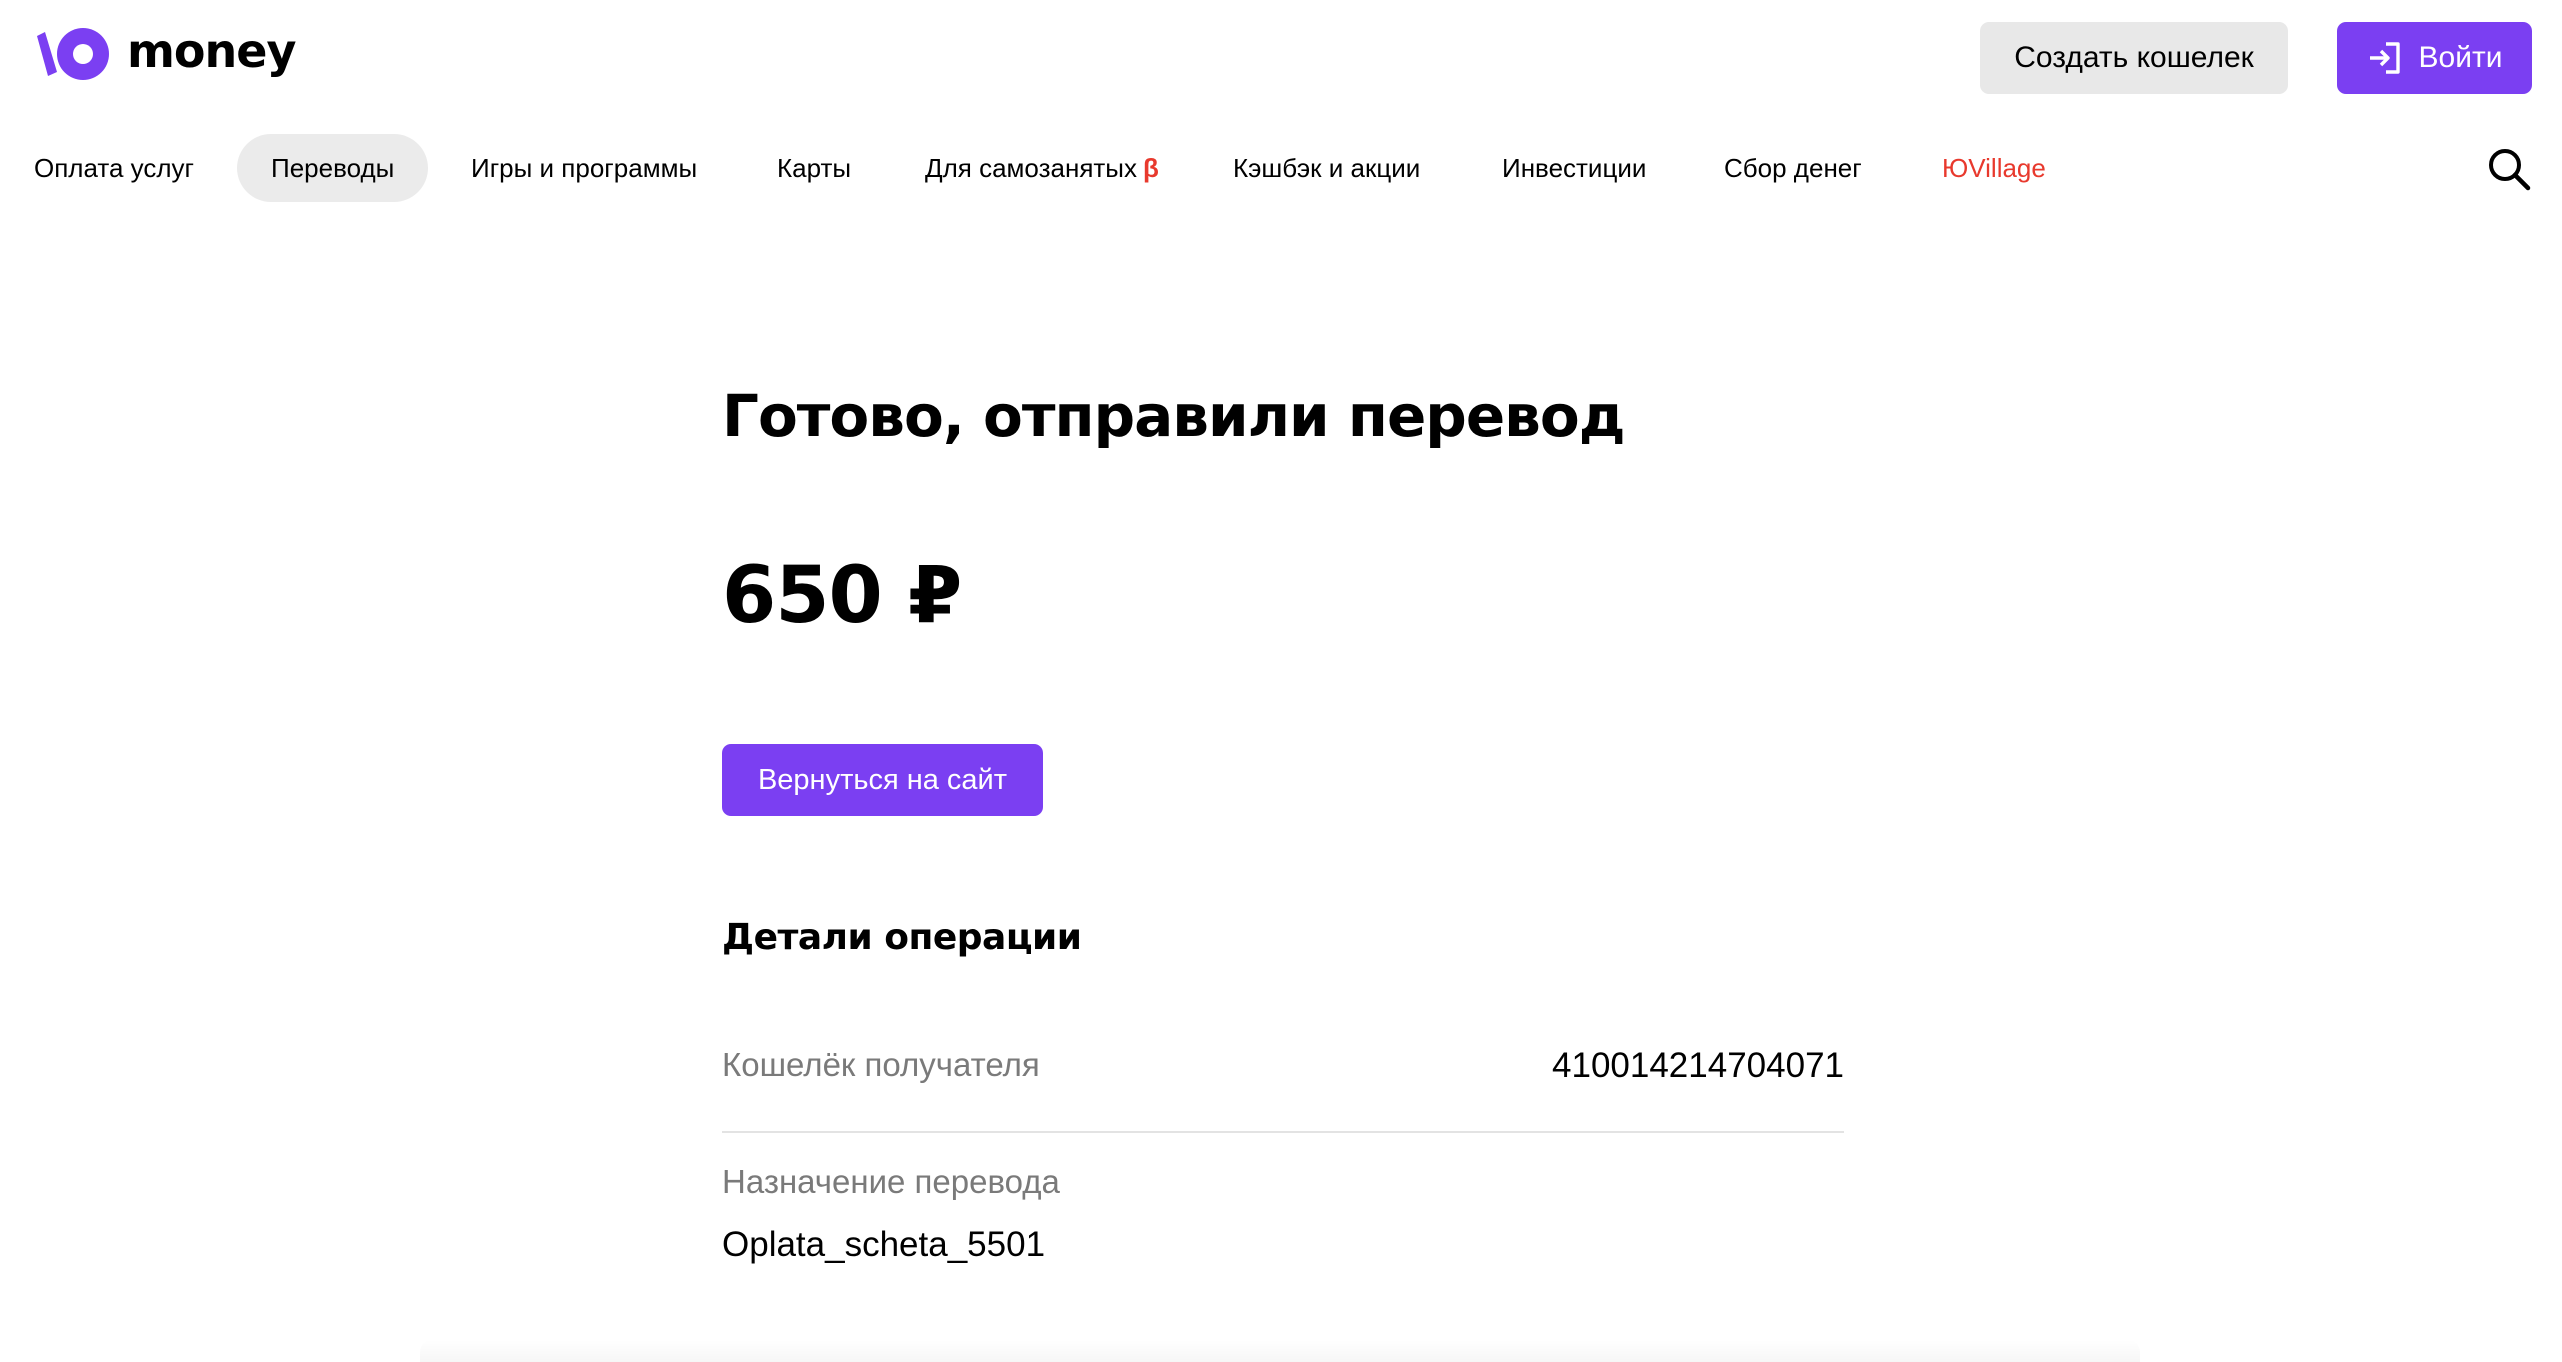  I want to click on details-title: Детали операции, so click(902, 937).